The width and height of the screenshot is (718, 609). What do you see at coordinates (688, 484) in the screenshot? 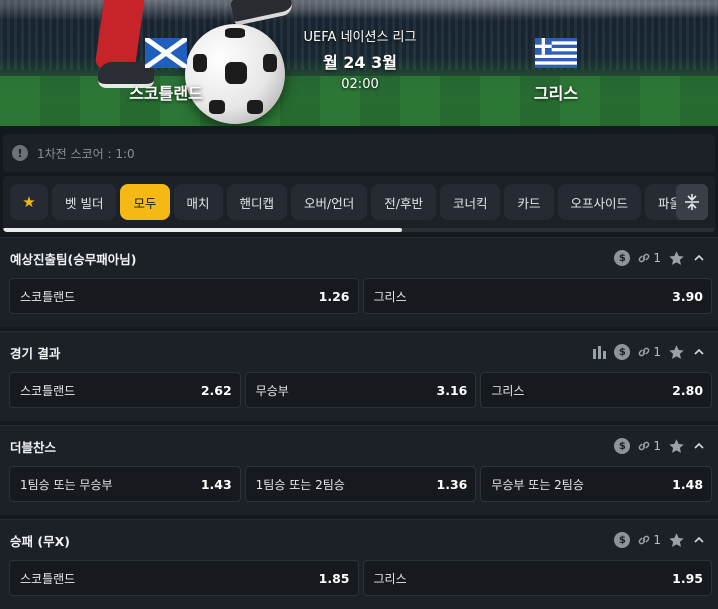
I see `odd-value: 1.48` at bounding box center [688, 484].